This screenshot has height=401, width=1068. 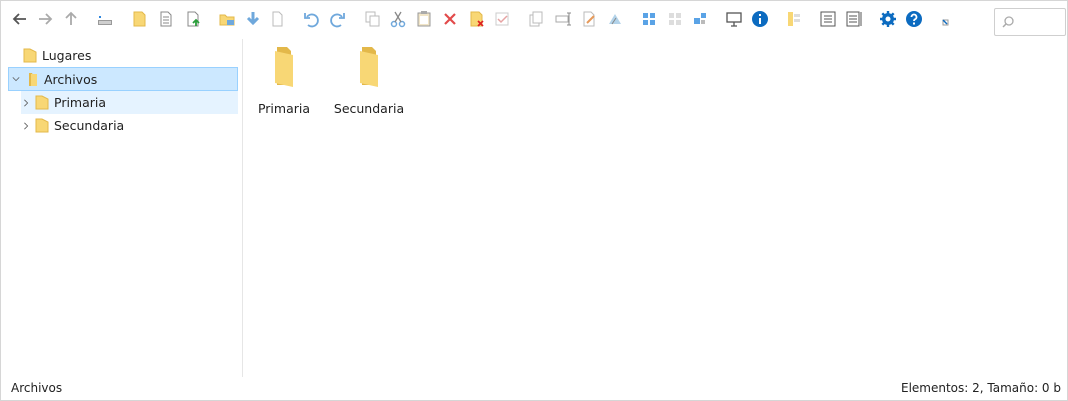 What do you see at coordinates (914, 19) in the screenshot?
I see `help-icon` at bounding box center [914, 19].